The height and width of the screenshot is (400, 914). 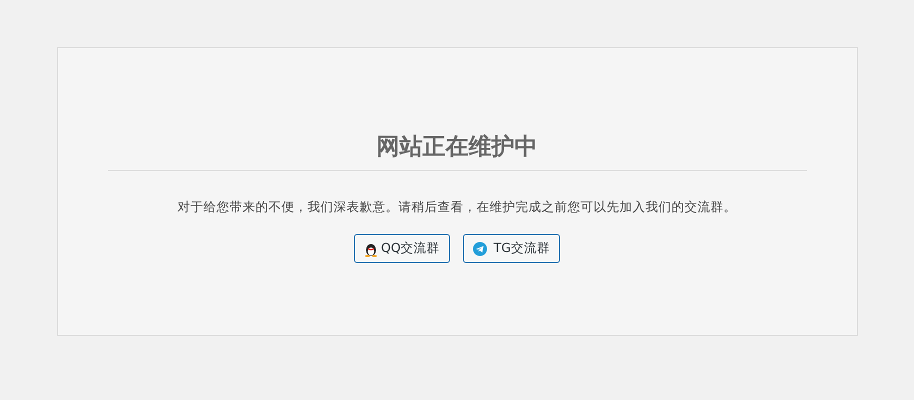 What do you see at coordinates (479, 249) in the screenshot?
I see `paper-plane-icon` at bounding box center [479, 249].